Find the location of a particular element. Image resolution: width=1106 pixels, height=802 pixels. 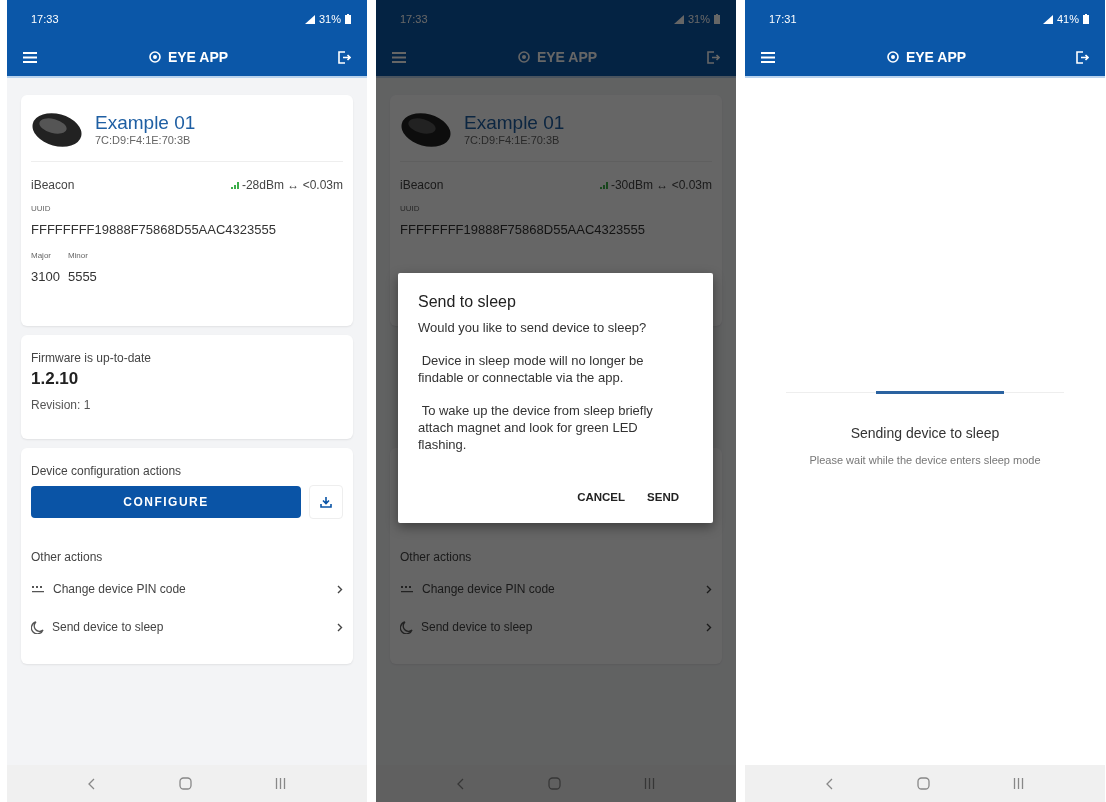

status-time: 17:31 is located at coordinates (783, 19).